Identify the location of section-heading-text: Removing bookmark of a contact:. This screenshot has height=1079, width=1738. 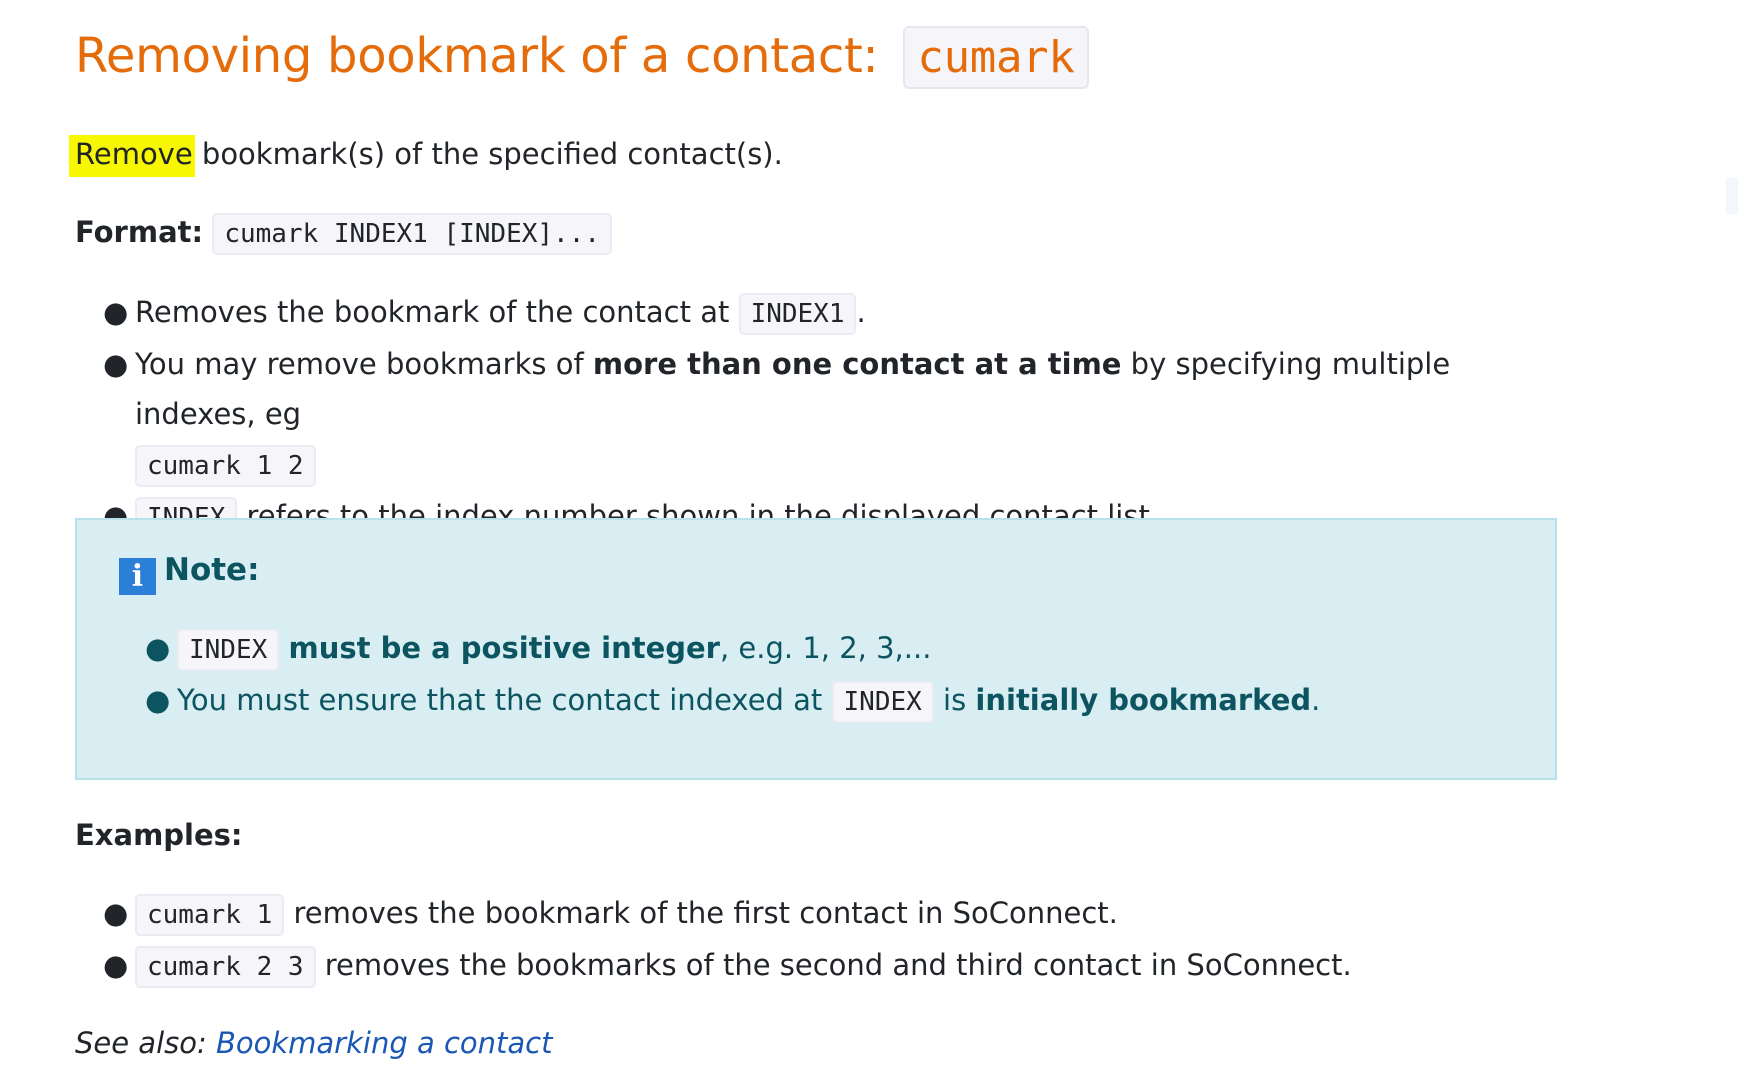
(477, 56).